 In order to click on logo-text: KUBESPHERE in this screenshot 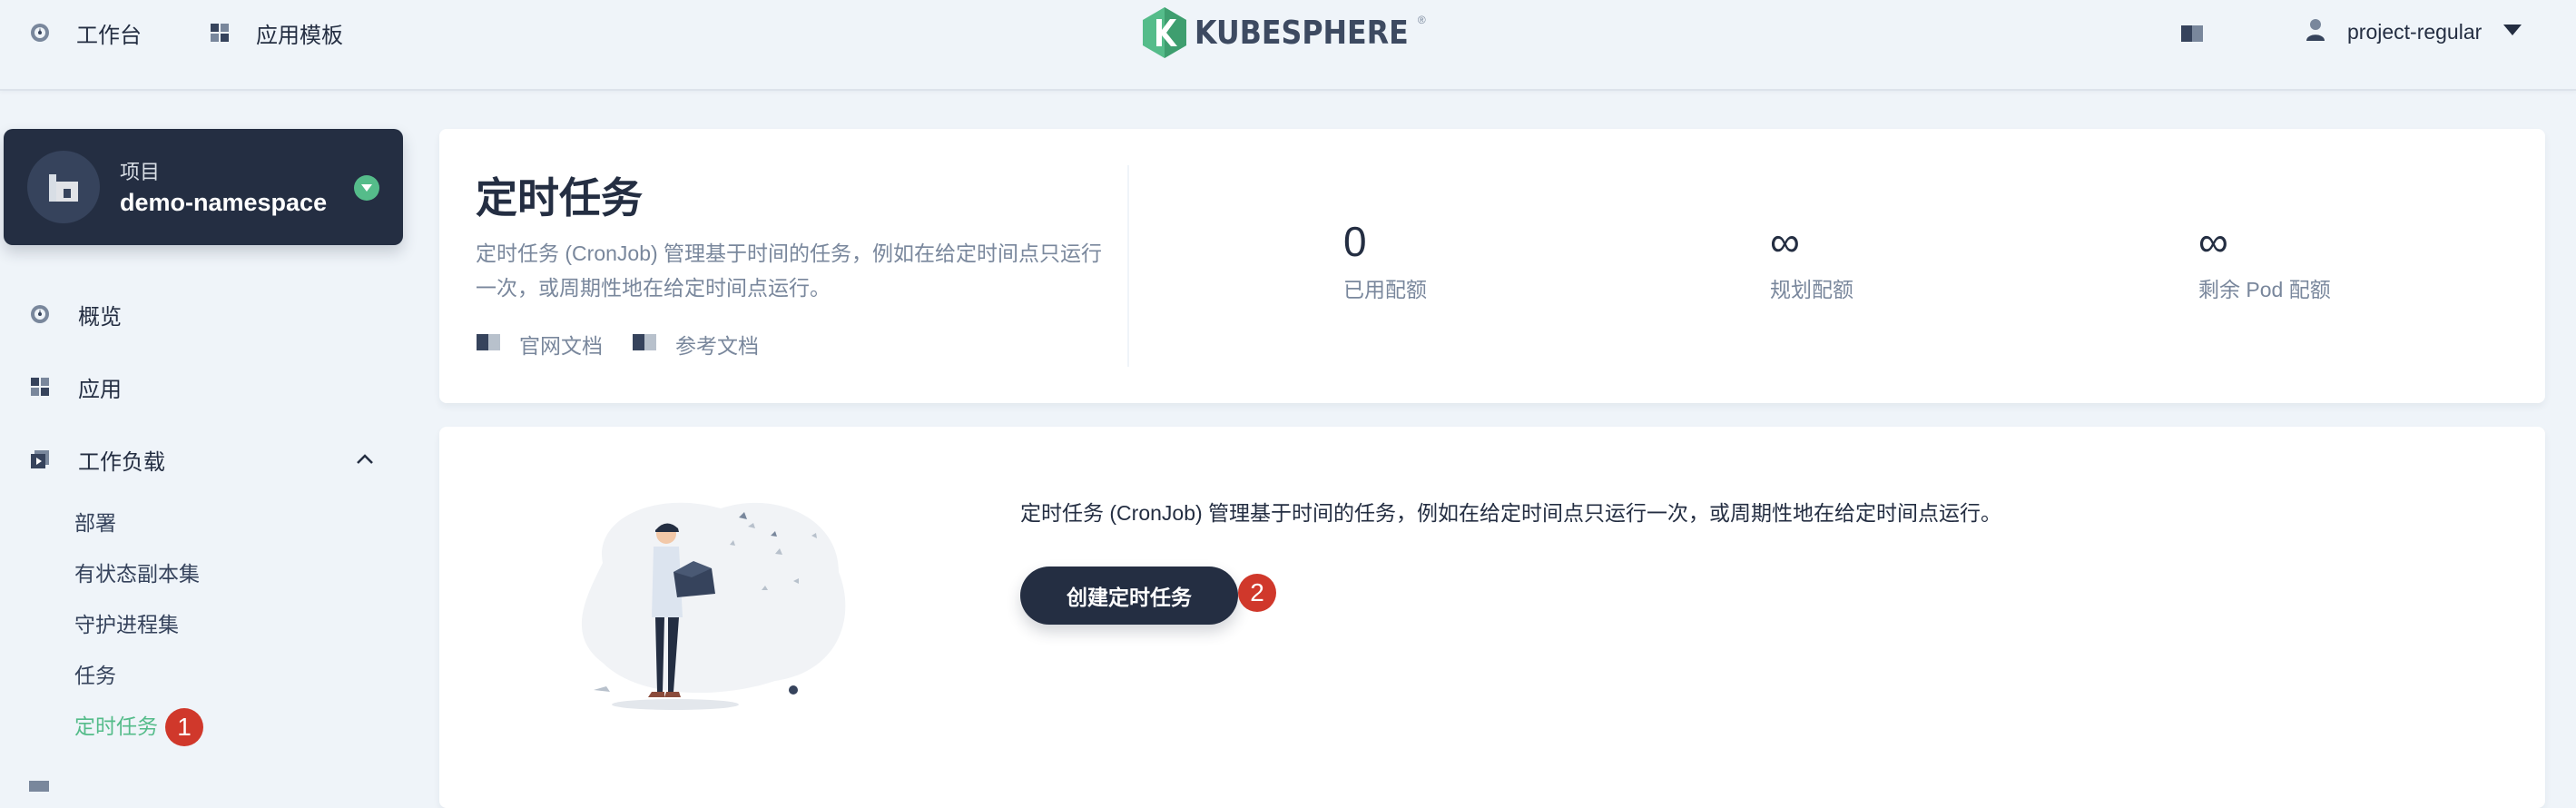, I will do `click(1302, 33)`.